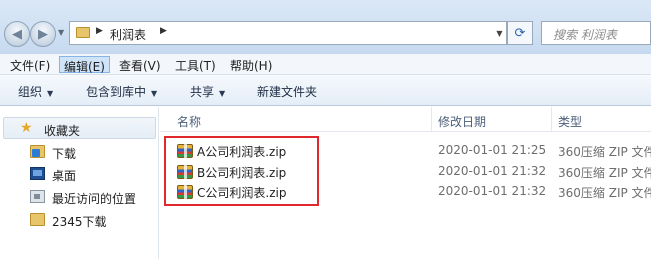  I want to click on menu-file: 文件(F), so click(30, 64).